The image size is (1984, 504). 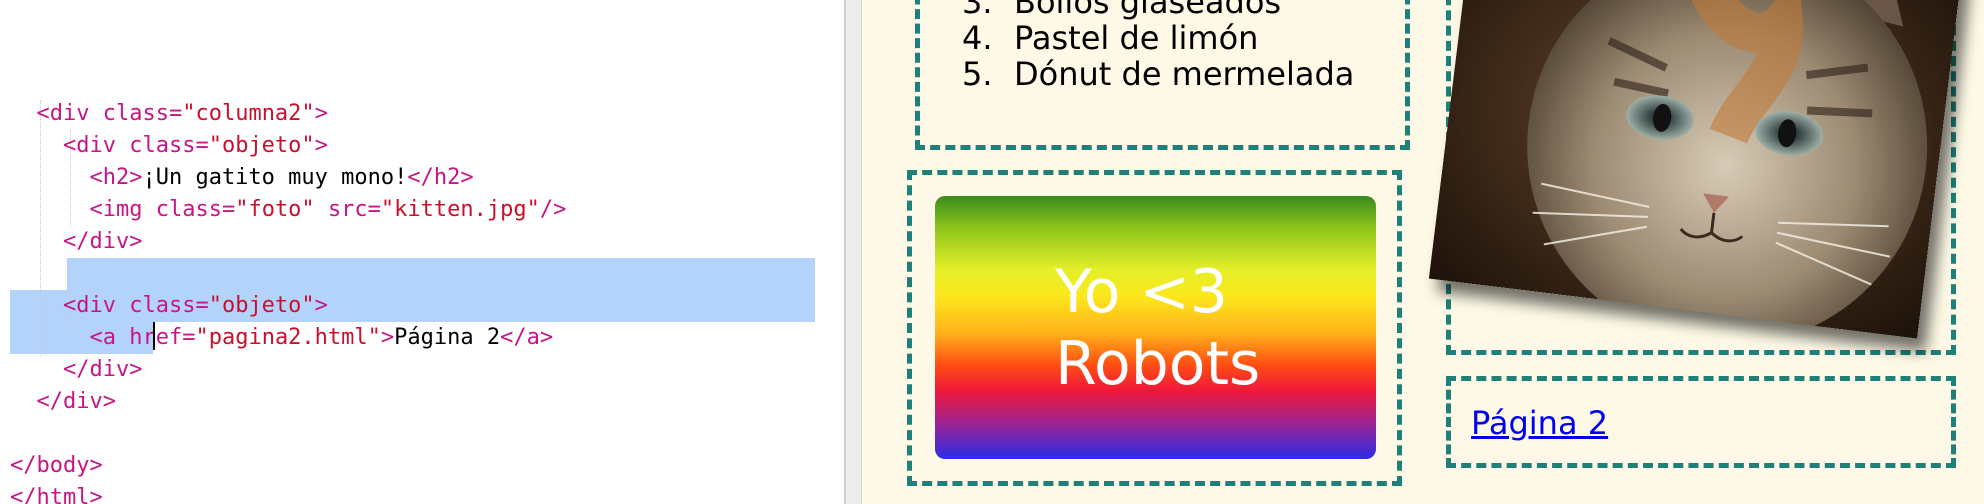 What do you see at coordinates (162, 337) in the screenshot?
I see `code-token: href=` at bounding box center [162, 337].